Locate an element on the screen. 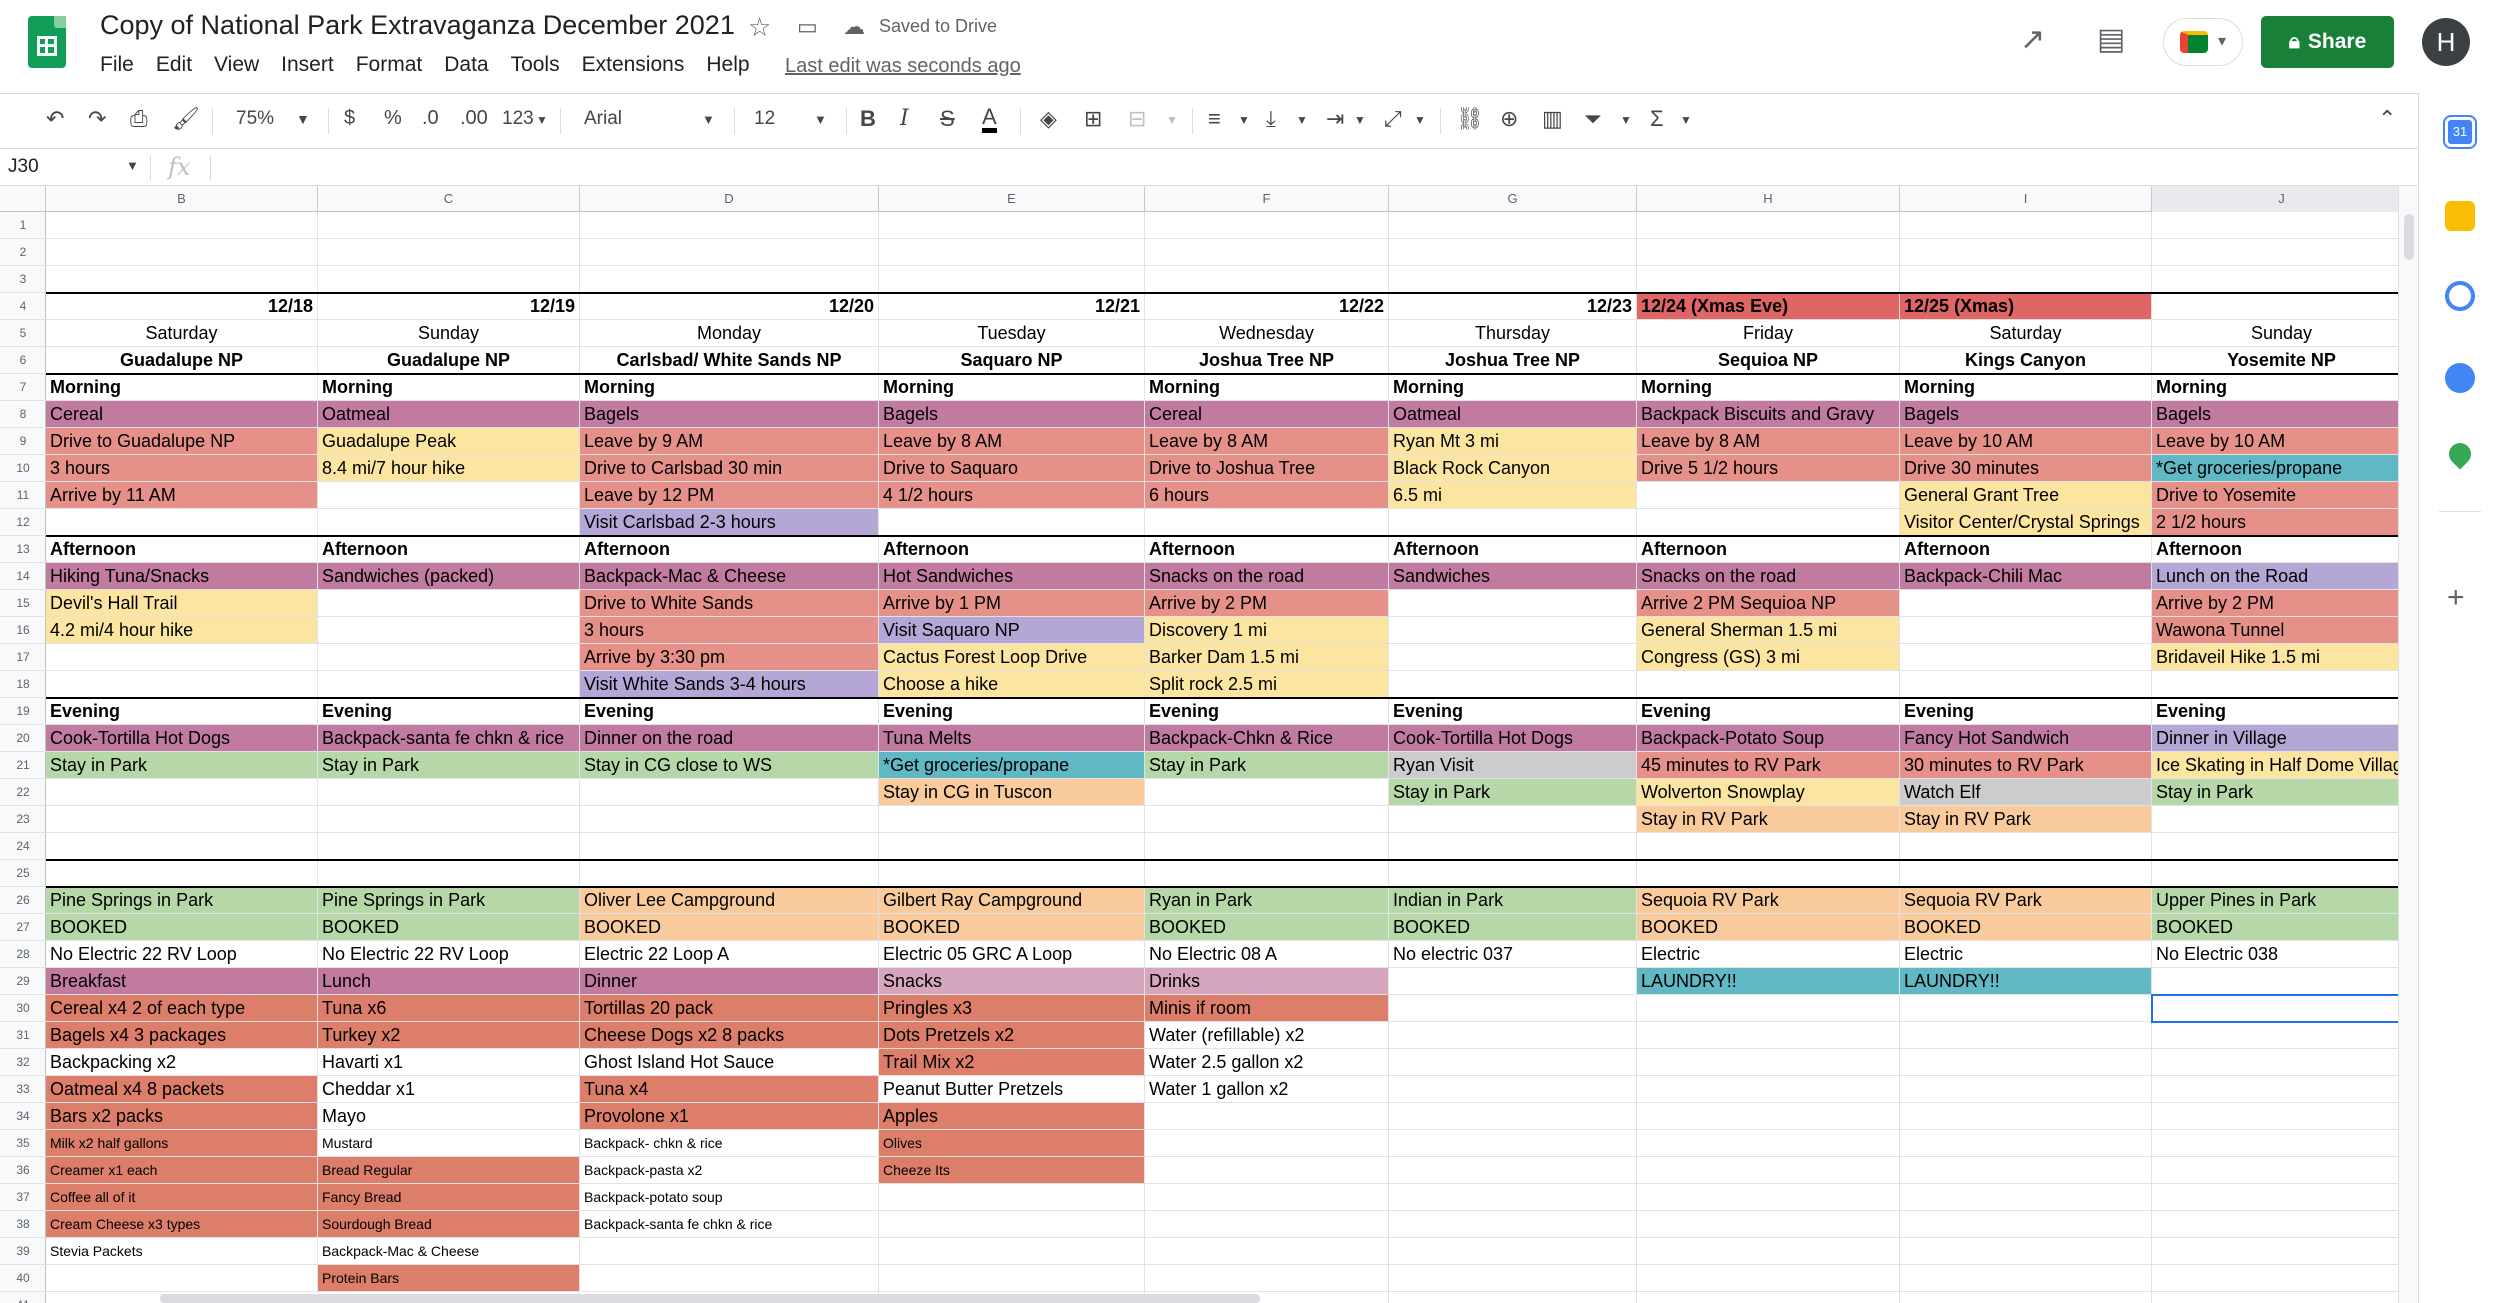 Image resolution: width=2500 pixels, height=1303 pixels. cell-f24 is located at coordinates (1267, 846).